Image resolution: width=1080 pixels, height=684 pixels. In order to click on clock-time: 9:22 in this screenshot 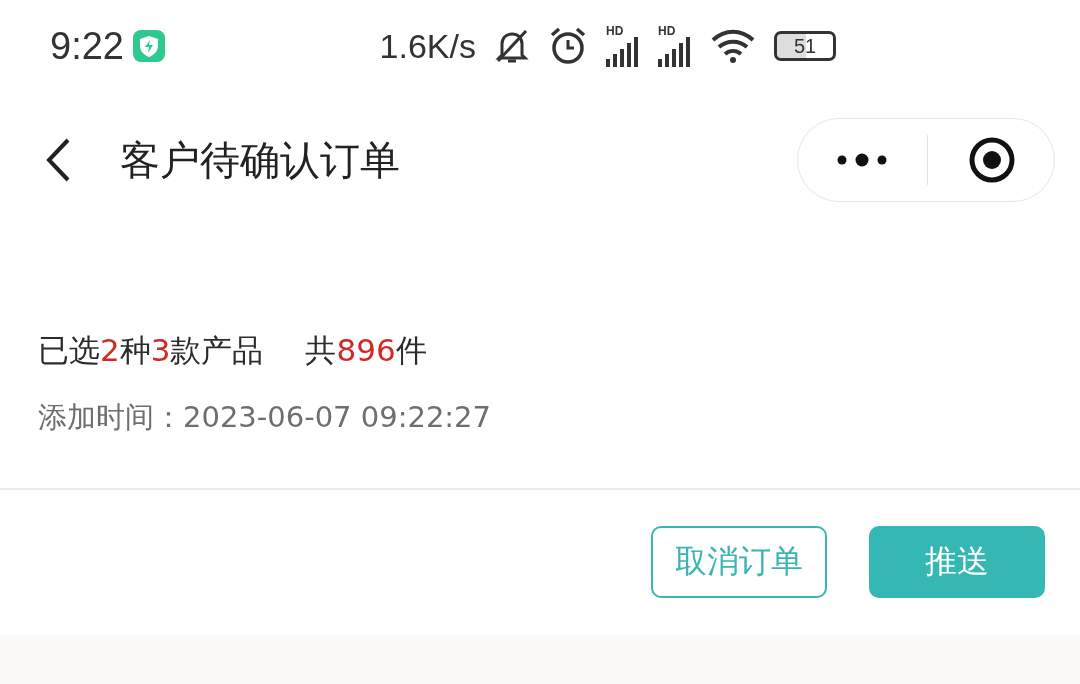, I will do `click(87, 46)`.